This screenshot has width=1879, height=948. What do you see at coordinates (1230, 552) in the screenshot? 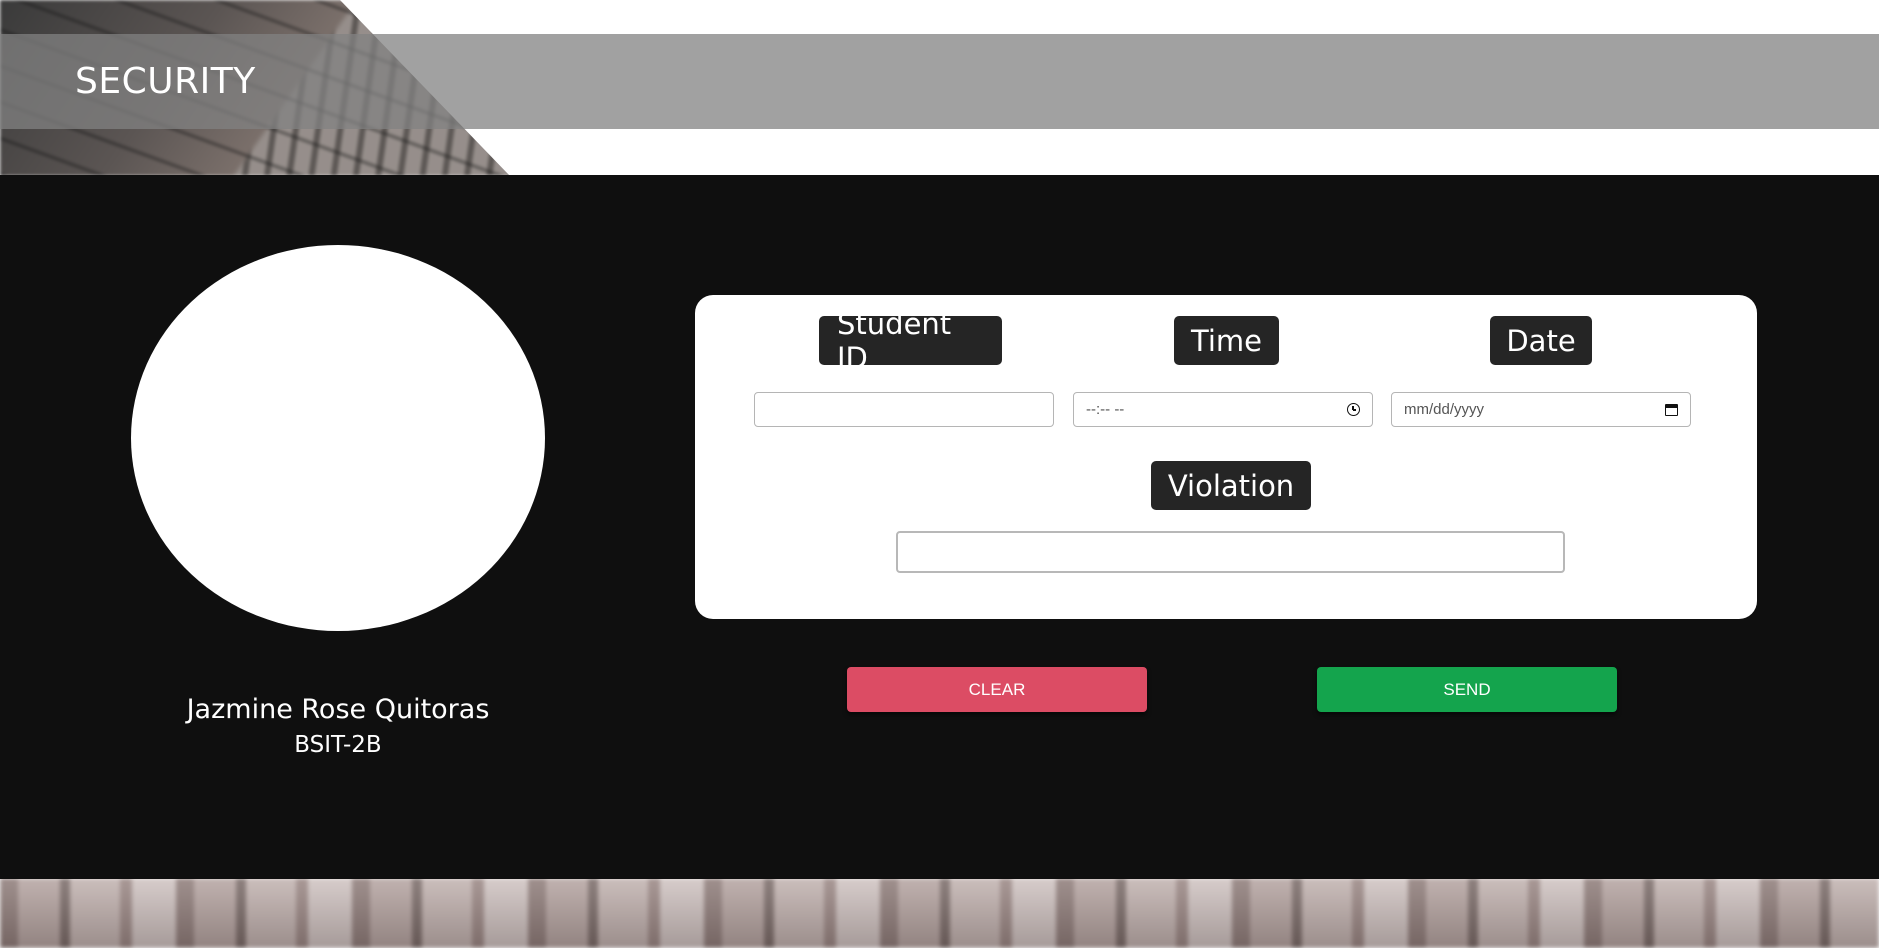
I see `violation-input` at bounding box center [1230, 552].